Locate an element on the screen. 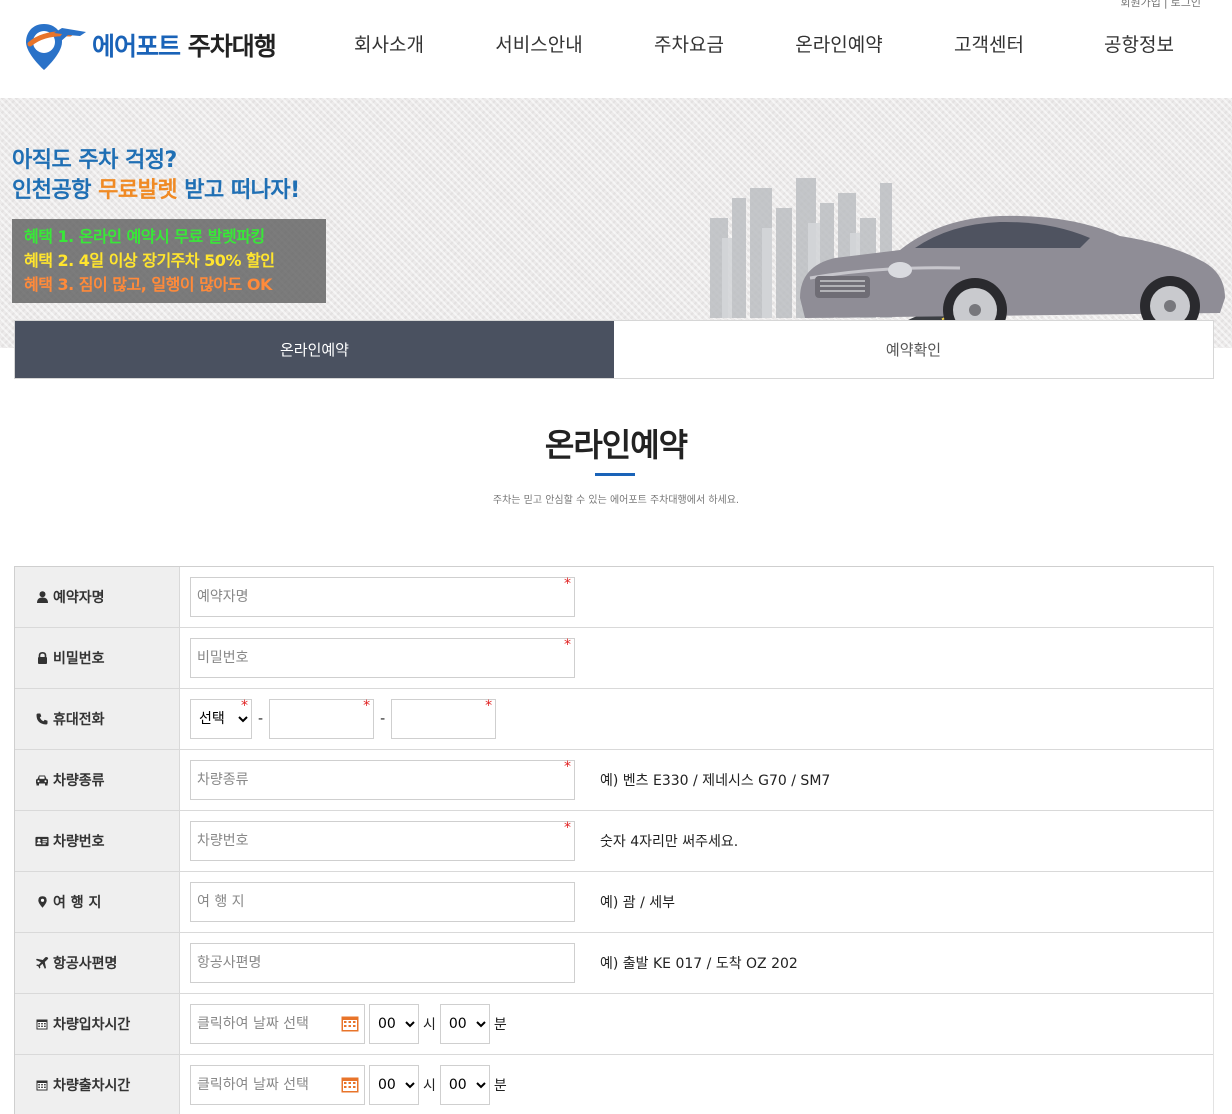 This screenshot has width=1232, height=1114. car-type-hint: 예) 벤츠 E330 / 제네시스 G70 / SM7 is located at coordinates (715, 781).